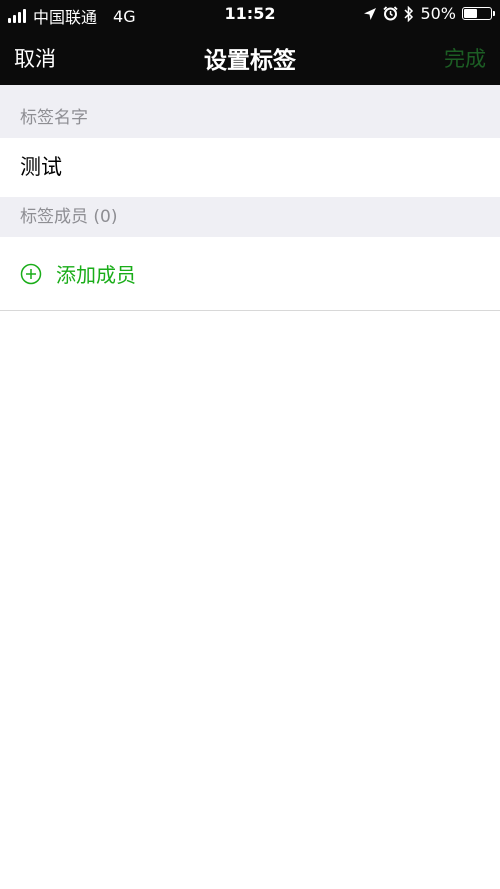  Describe the element at coordinates (250, 274) in the screenshot. I see `add-member-button: 添加成员` at that location.